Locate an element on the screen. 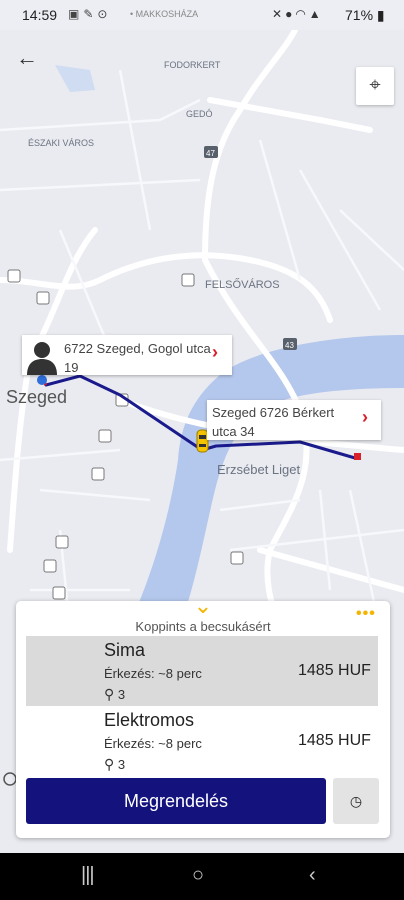 The image size is (404, 900). pickup-dot is located at coordinates (42, 380).